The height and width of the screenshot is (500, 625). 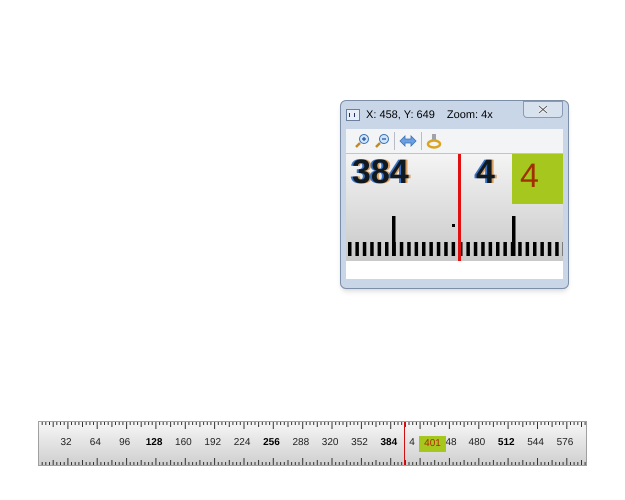 I want to click on scale-label: 32, so click(x=66, y=443).